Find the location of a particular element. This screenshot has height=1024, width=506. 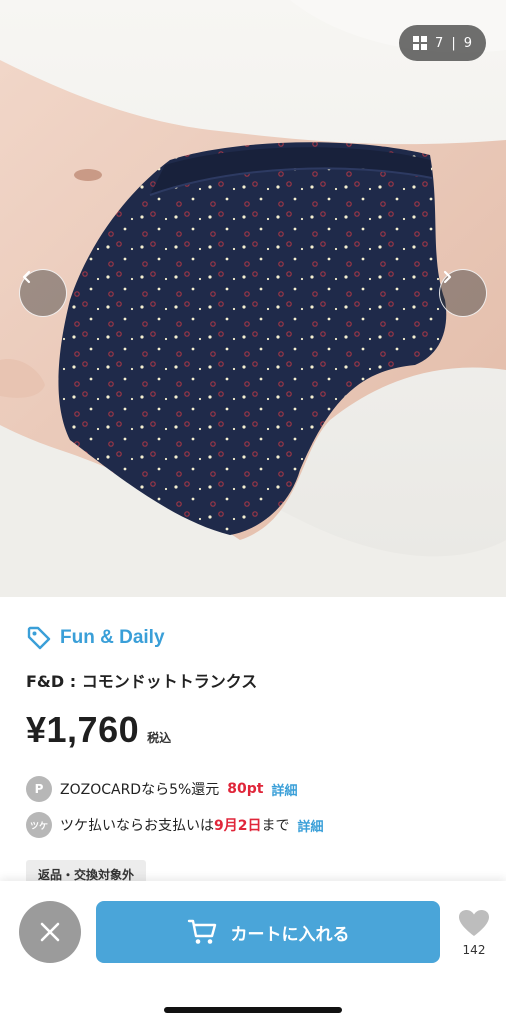

tsuke-icon: ツケ is located at coordinates (39, 825).